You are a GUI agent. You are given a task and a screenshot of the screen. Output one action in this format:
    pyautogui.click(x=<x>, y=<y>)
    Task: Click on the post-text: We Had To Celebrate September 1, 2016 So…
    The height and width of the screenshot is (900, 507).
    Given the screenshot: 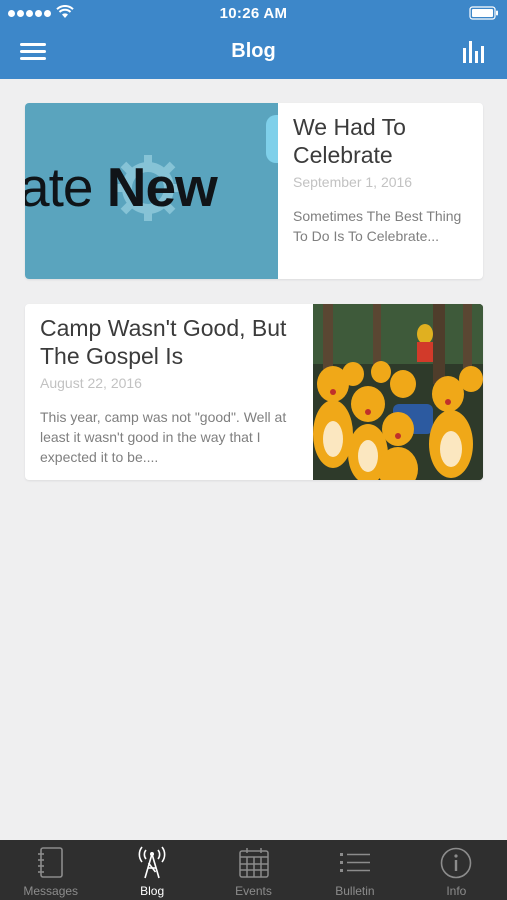 What is the action you would take?
    pyautogui.click(x=385, y=179)
    